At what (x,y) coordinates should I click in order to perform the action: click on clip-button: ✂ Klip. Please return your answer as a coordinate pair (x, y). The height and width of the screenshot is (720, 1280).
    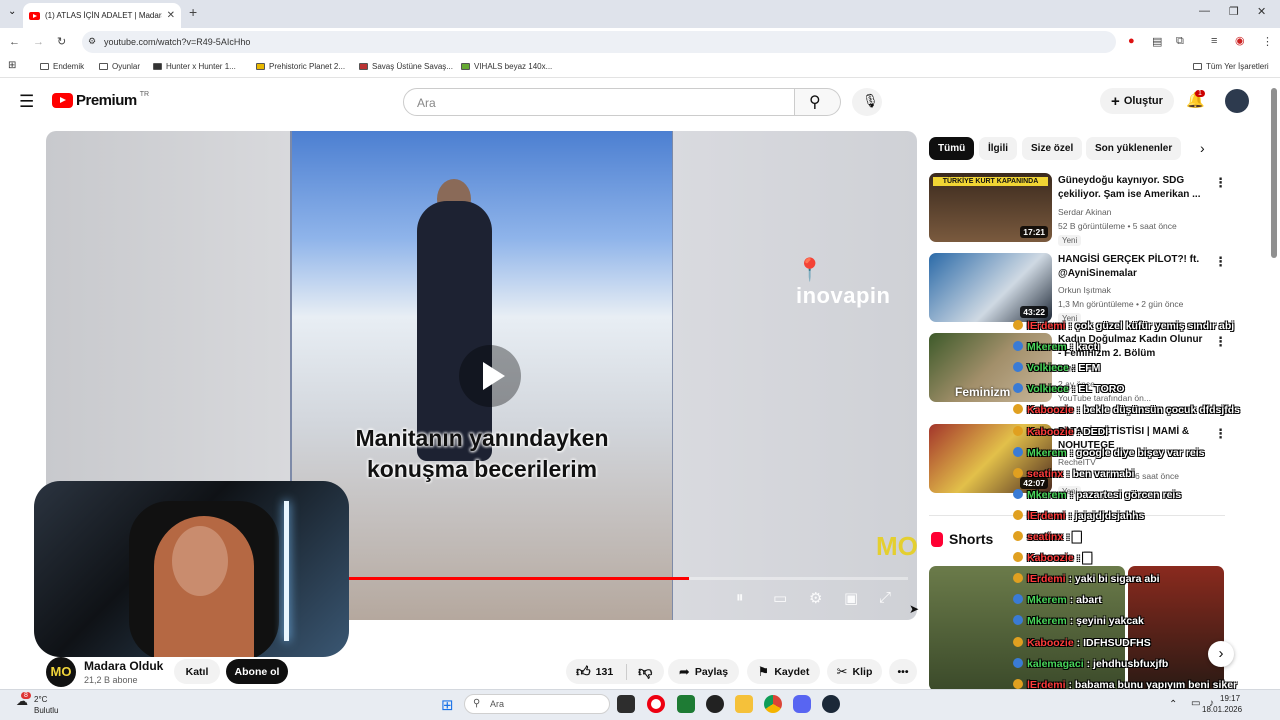
    Looking at the image, I should click on (854, 671).